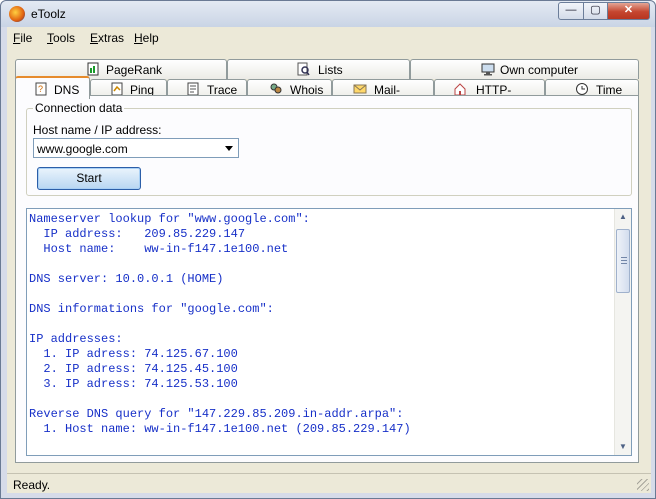 This screenshot has width=656, height=499. I want to click on result-line: DNS server: 10.0.0.1 (HOME), so click(126, 279).